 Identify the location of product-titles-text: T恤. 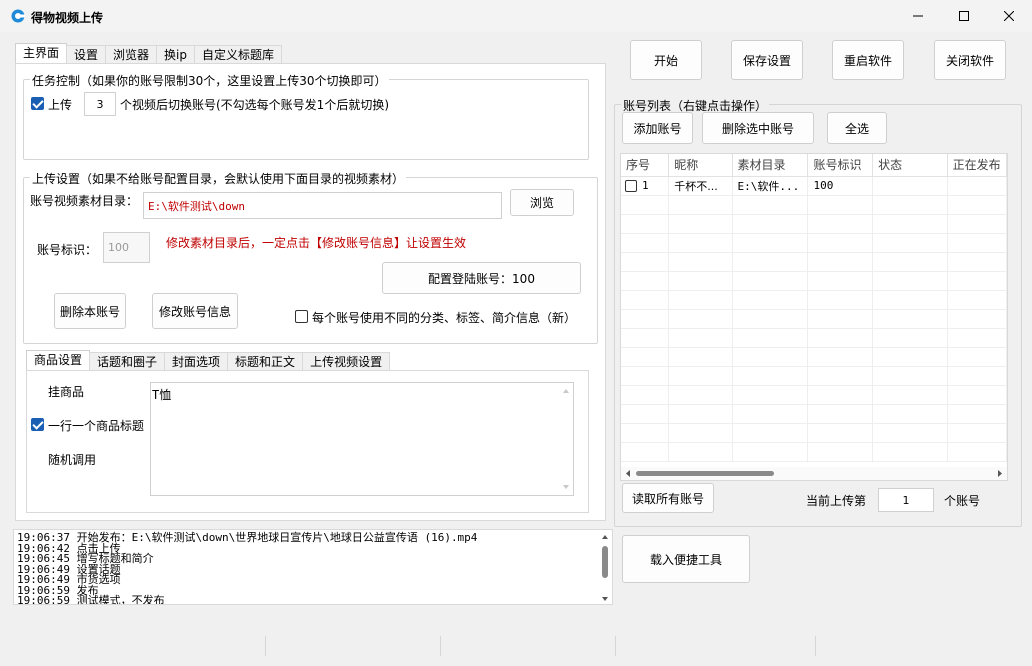
(162, 395).